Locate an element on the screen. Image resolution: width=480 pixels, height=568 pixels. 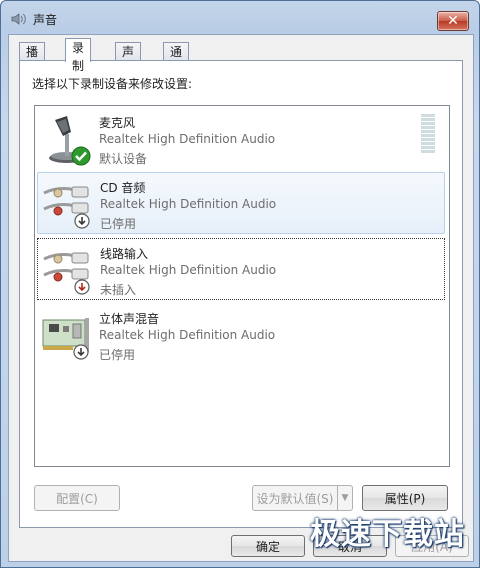
chevron-down-icon: ▼ is located at coordinates (345, 498).